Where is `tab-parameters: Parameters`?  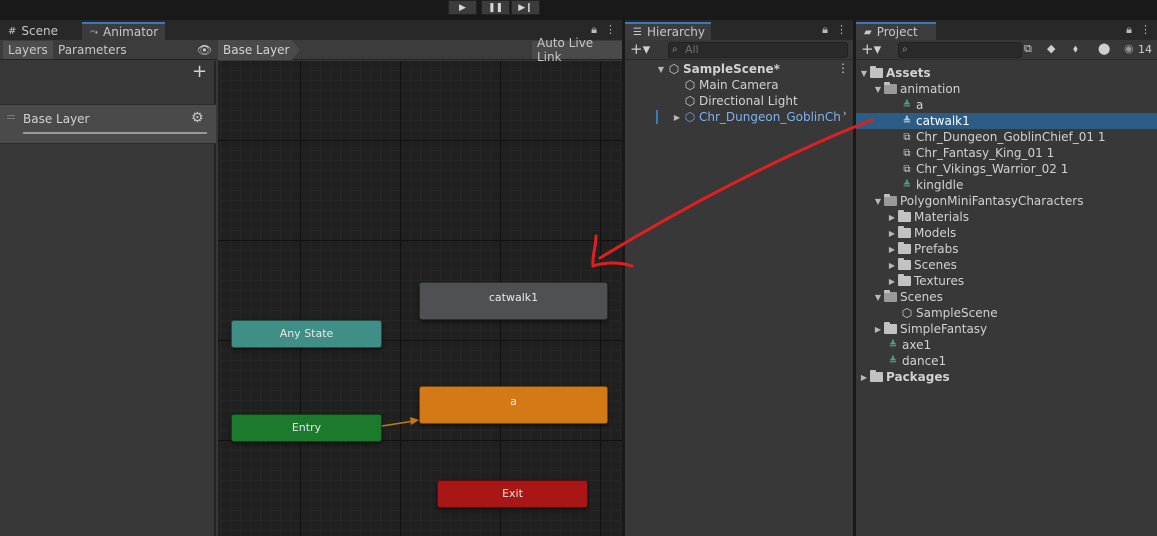
tab-parameters: Parameters is located at coordinates (92, 50).